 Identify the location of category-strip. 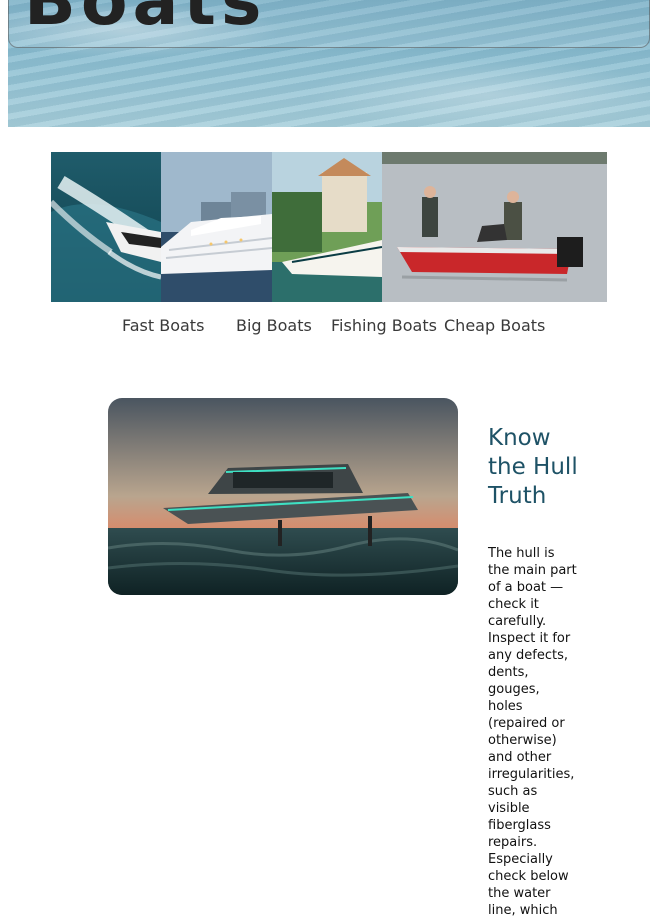
(329, 227).